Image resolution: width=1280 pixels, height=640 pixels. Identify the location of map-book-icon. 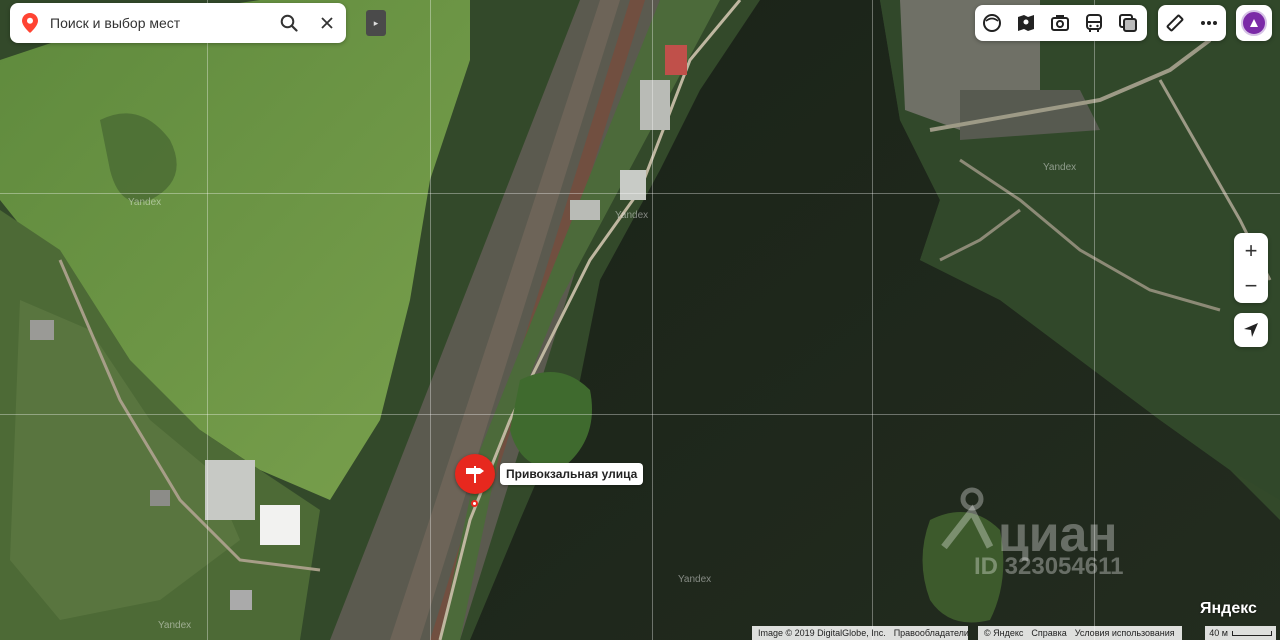
(1026, 23).